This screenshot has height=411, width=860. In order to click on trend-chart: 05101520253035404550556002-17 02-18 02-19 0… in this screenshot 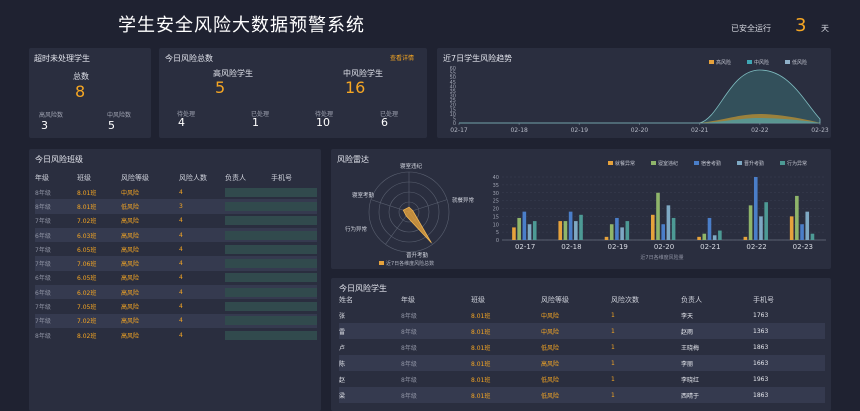, I will do `click(639, 96)`.